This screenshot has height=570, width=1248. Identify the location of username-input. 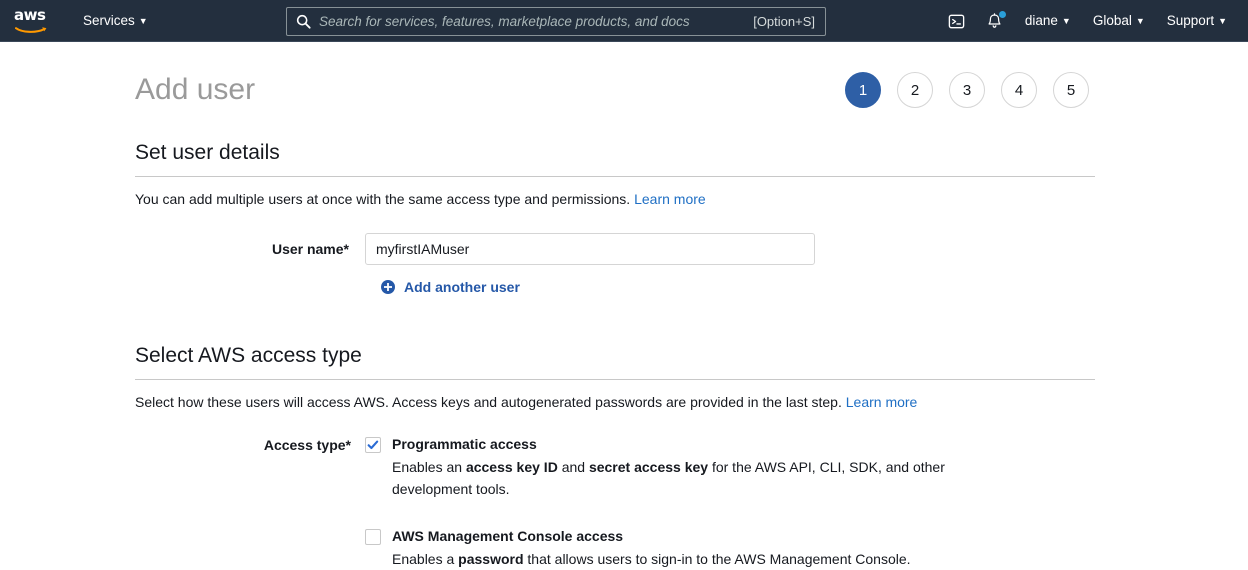
(590, 249).